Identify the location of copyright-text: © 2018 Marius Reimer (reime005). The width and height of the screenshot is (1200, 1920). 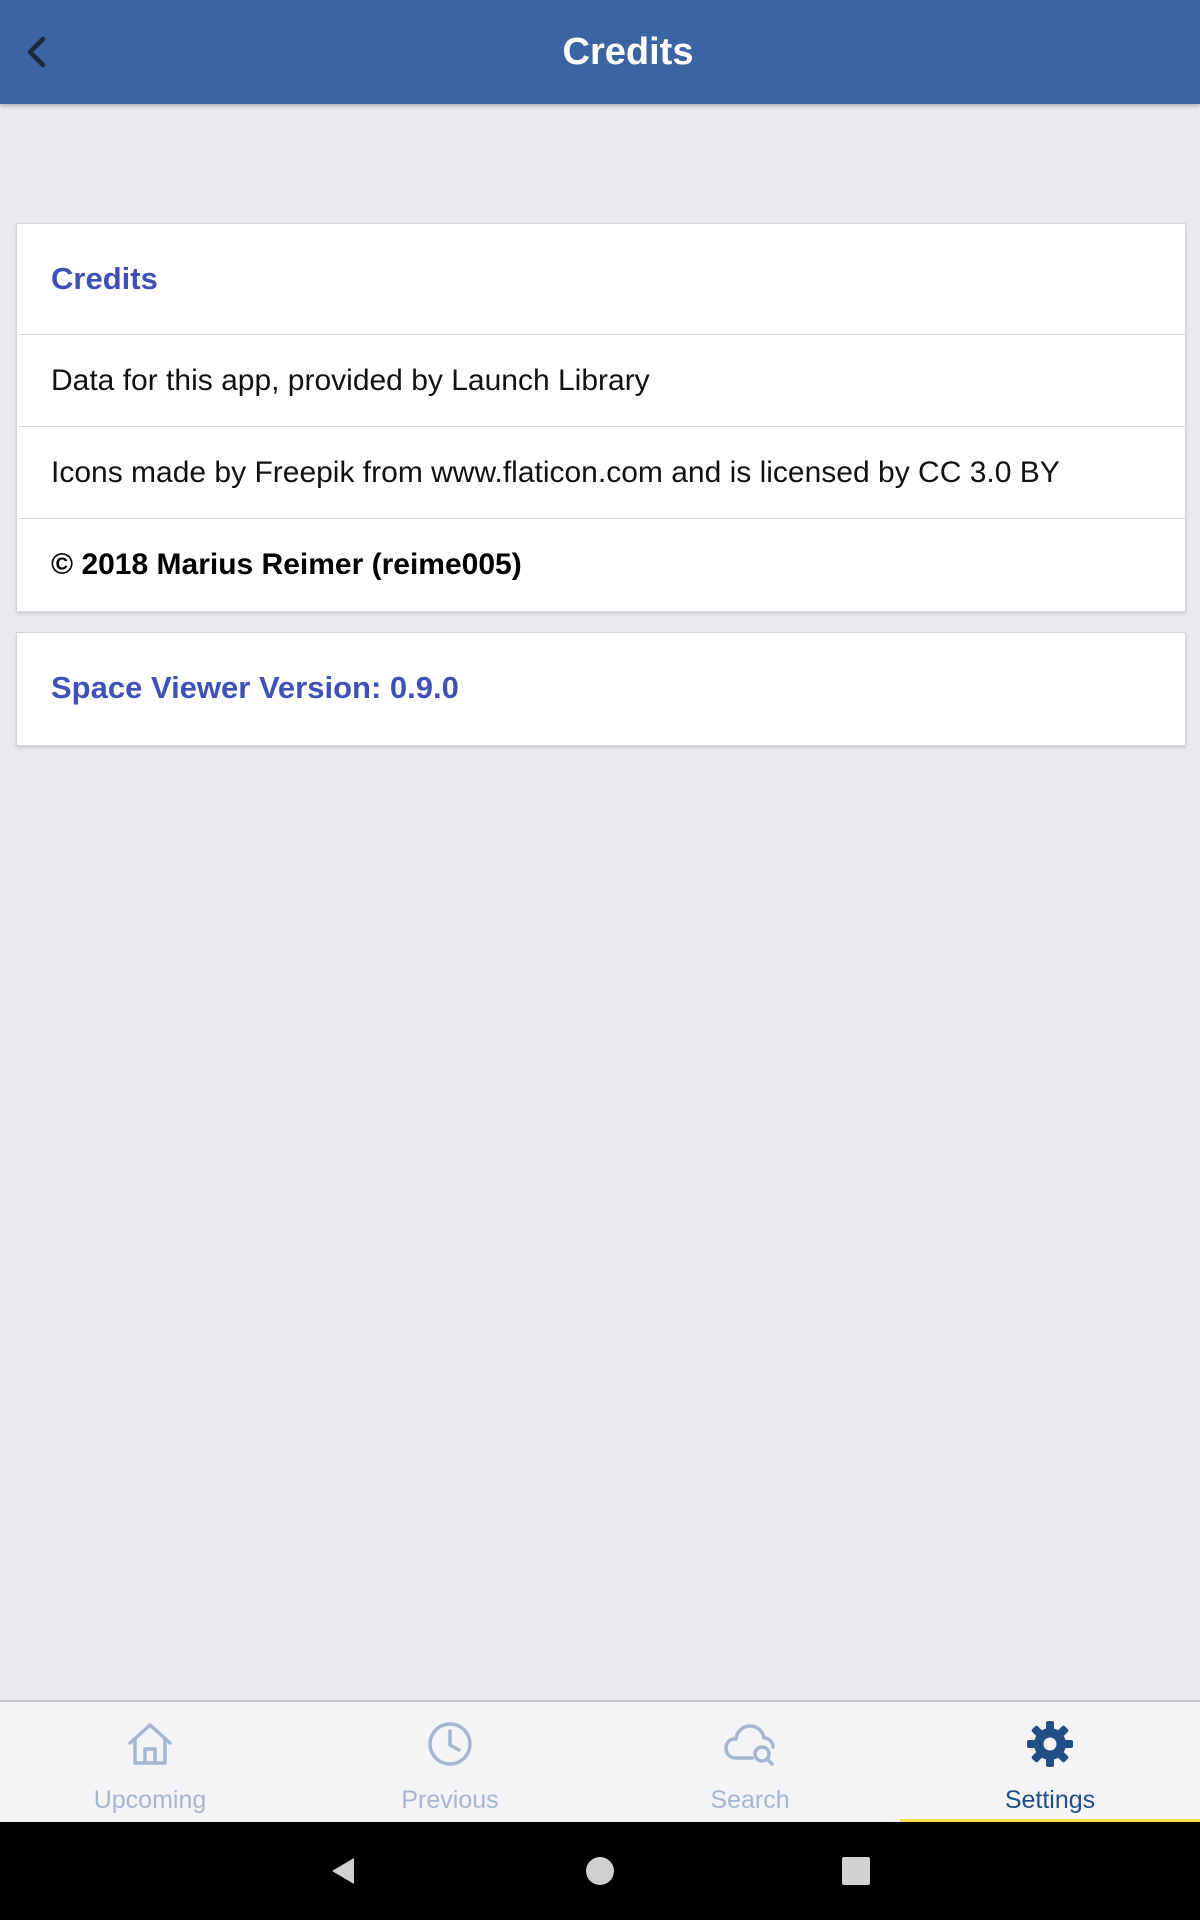
(286, 564).